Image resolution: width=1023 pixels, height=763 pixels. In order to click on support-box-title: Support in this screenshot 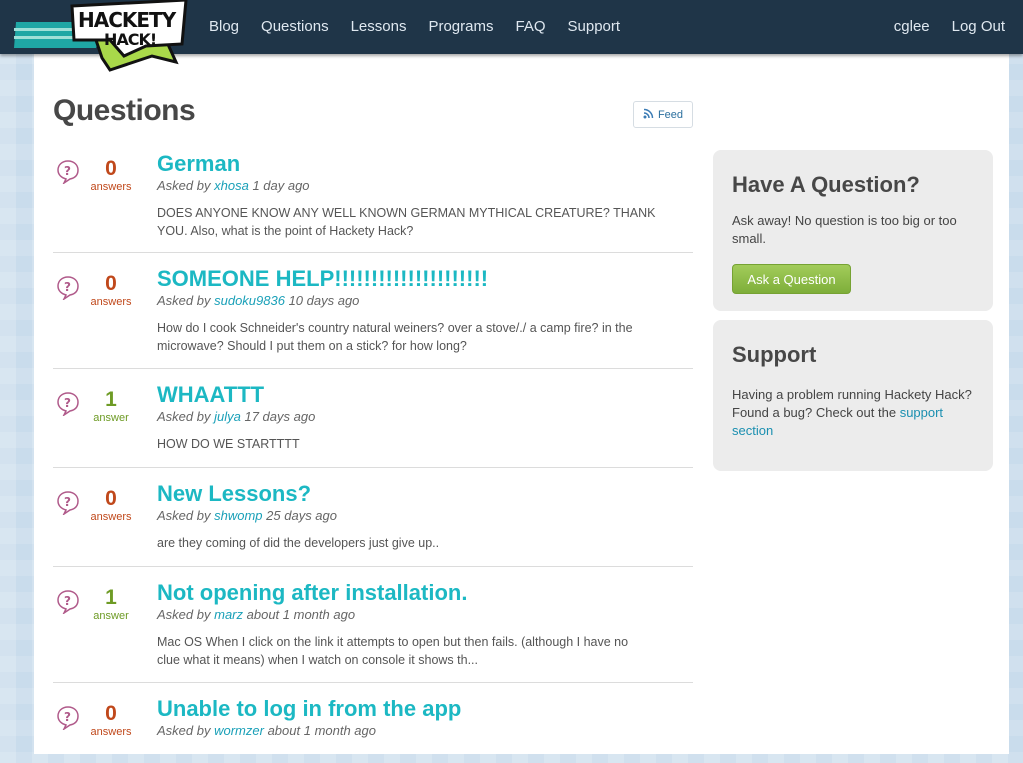, I will do `click(774, 354)`.